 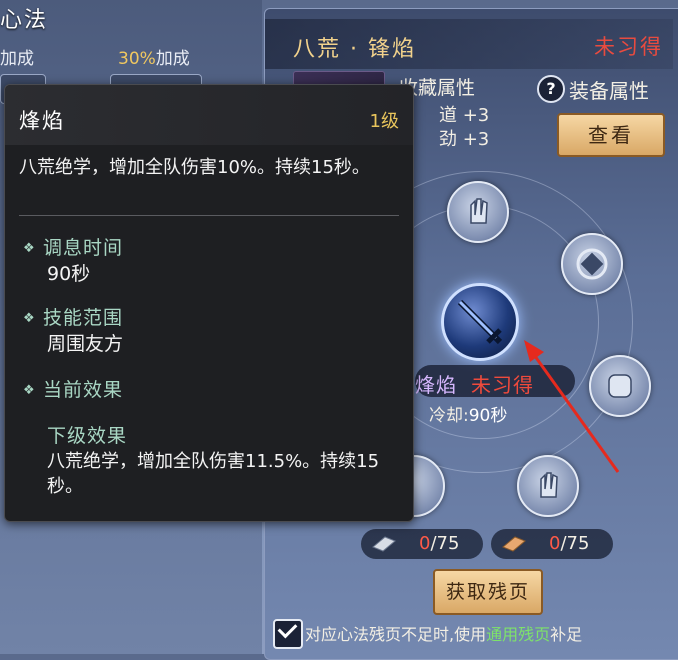 What do you see at coordinates (611, 135) in the screenshot?
I see `view-button: 查看` at bounding box center [611, 135].